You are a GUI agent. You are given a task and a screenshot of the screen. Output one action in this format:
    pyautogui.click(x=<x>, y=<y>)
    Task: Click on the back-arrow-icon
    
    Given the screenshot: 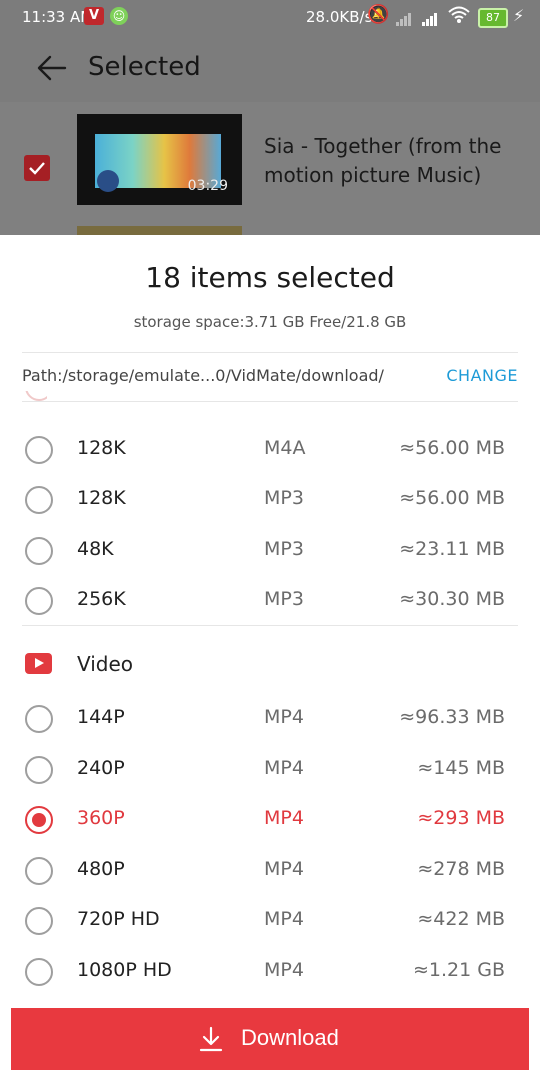 What is the action you would take?
    pyautogui.click(x=52, y=70)
    